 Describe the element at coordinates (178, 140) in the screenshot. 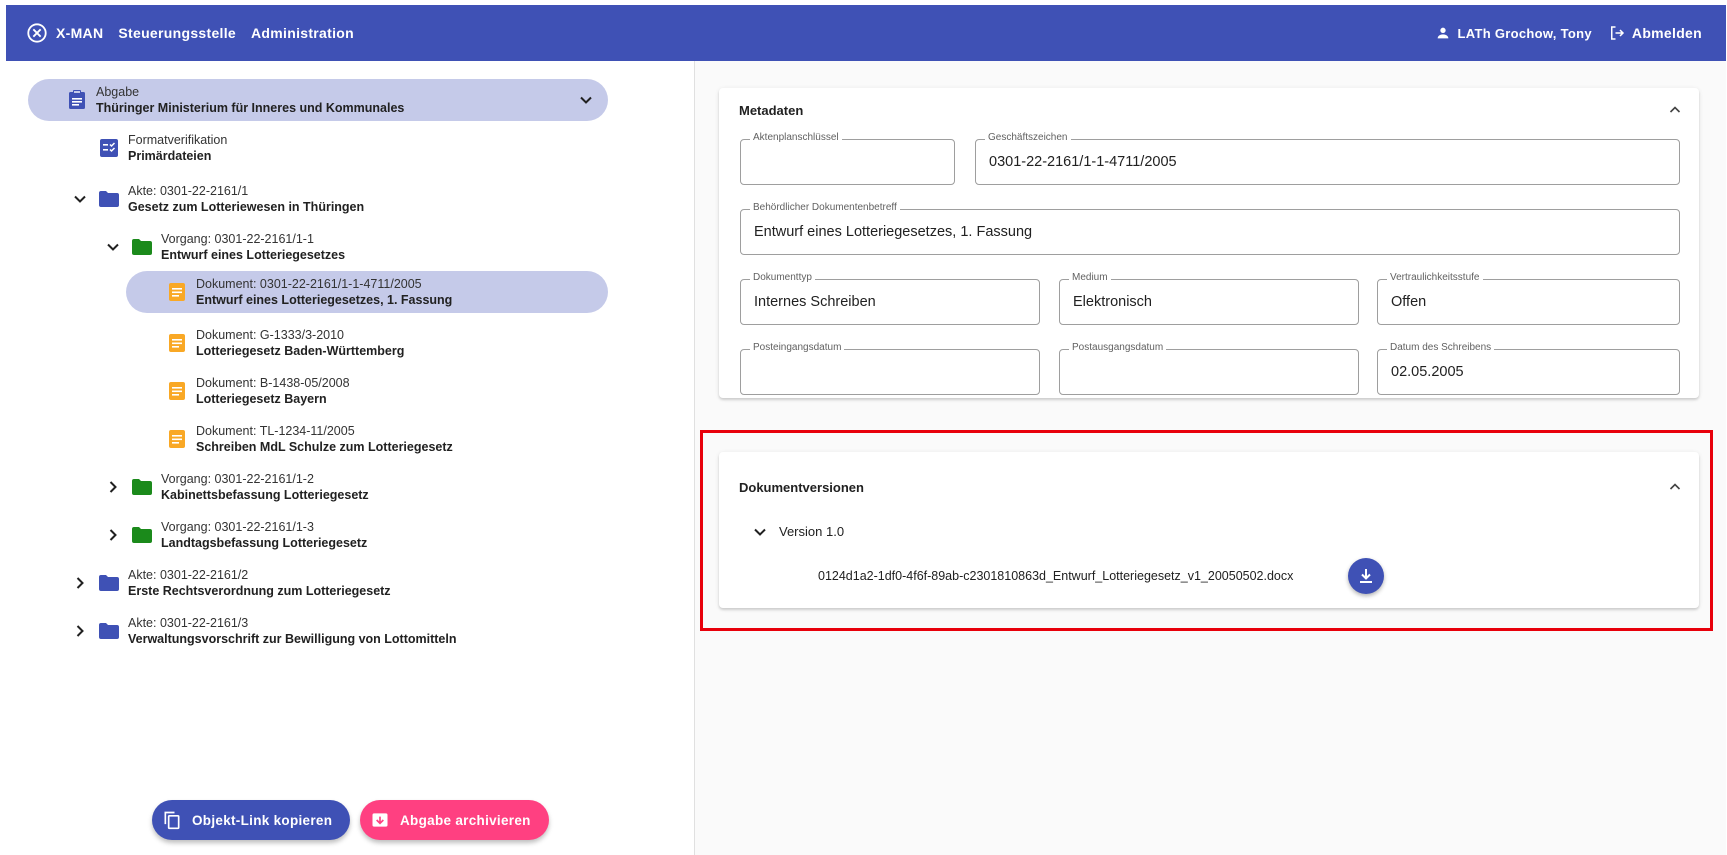

I see `node-label: Formatverifikation` at that location.